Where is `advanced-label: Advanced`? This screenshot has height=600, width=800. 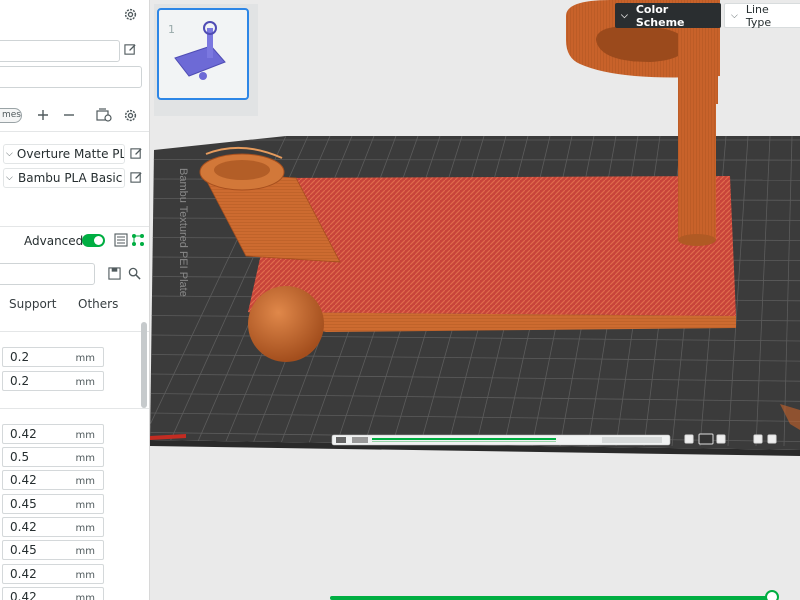 advanced-label: Advanced is located at coordinates (54, 241).